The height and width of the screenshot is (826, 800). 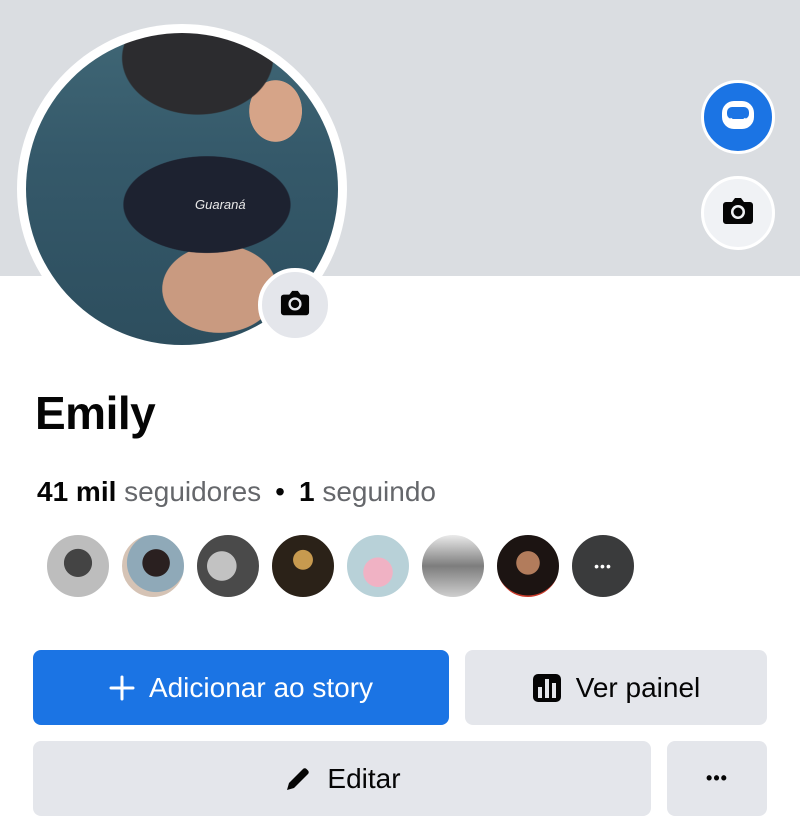 I want to click on bar-chart-icon, so click(x=547, y=688).